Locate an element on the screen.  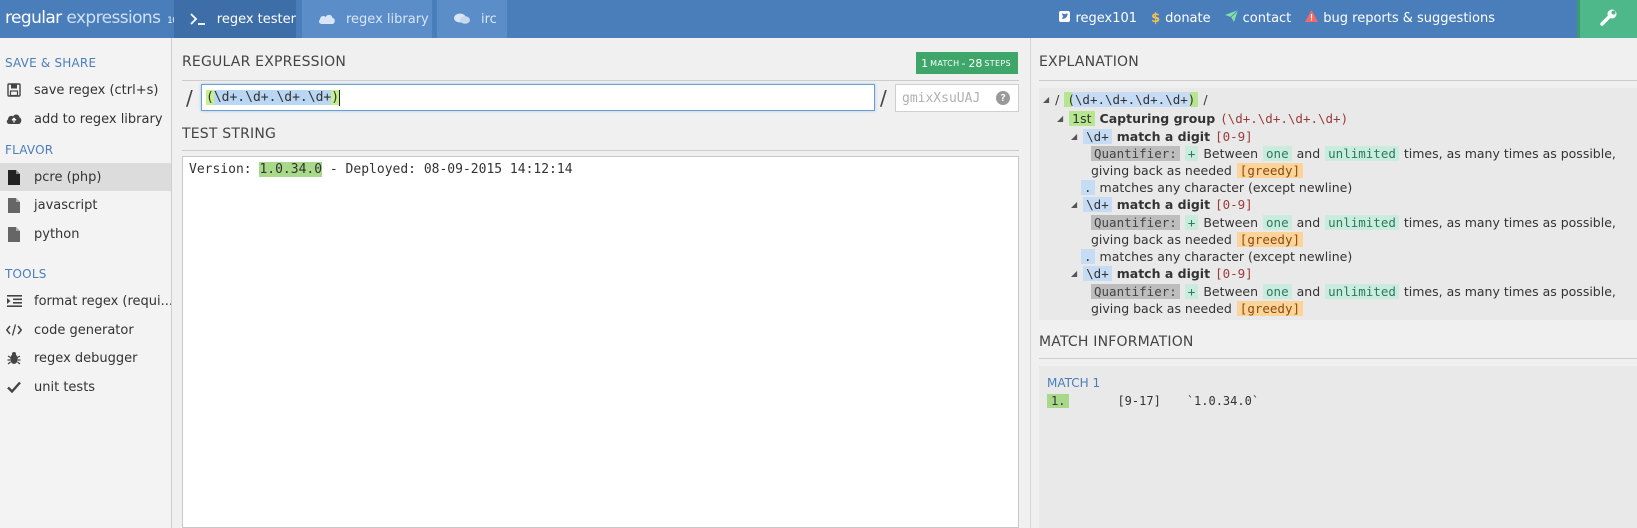
flavor-python: python is located at coordinates (85, 234).